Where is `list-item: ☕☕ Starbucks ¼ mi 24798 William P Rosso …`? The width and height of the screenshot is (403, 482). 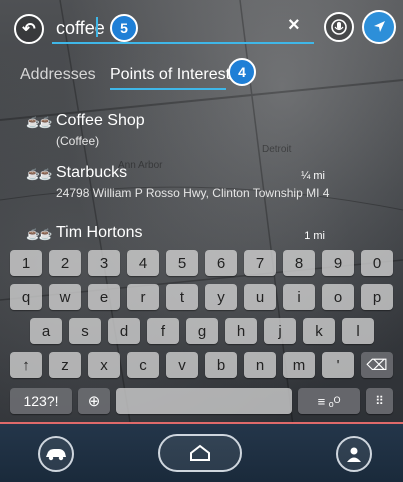
list-item: ☕☕ Starbucks ¼ mi 24798 William P Rosso … is located at coordinates (201, 184).